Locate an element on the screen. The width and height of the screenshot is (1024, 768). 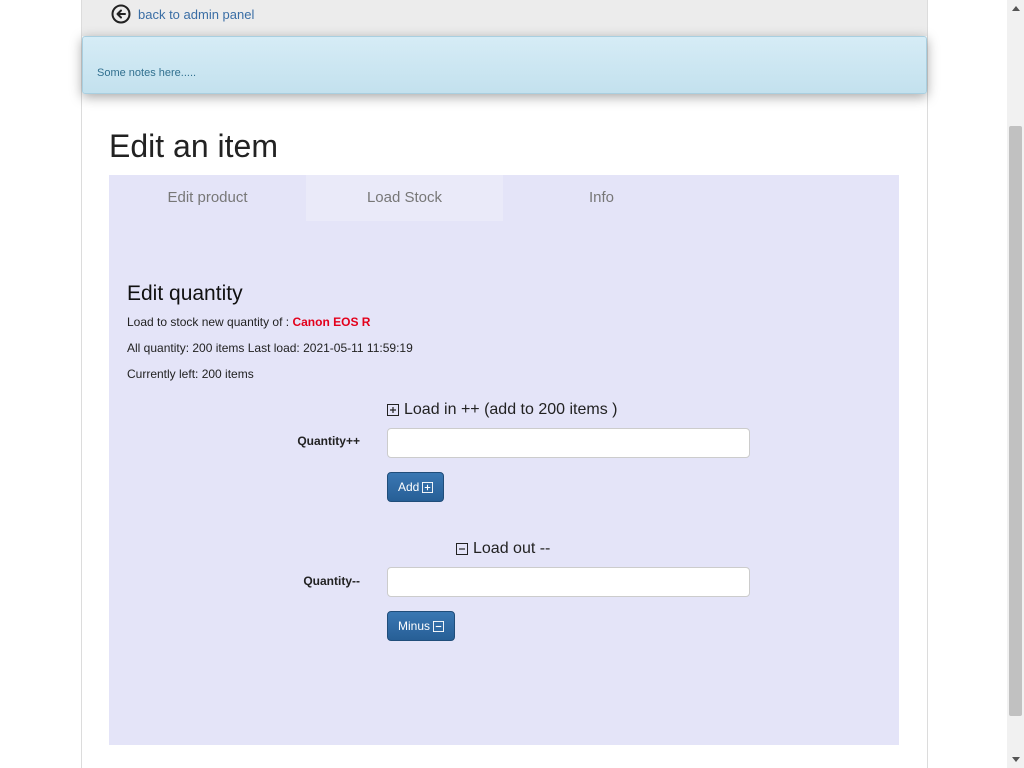
scroll-down-arrow-icon is located at coordinates (1015, 759).